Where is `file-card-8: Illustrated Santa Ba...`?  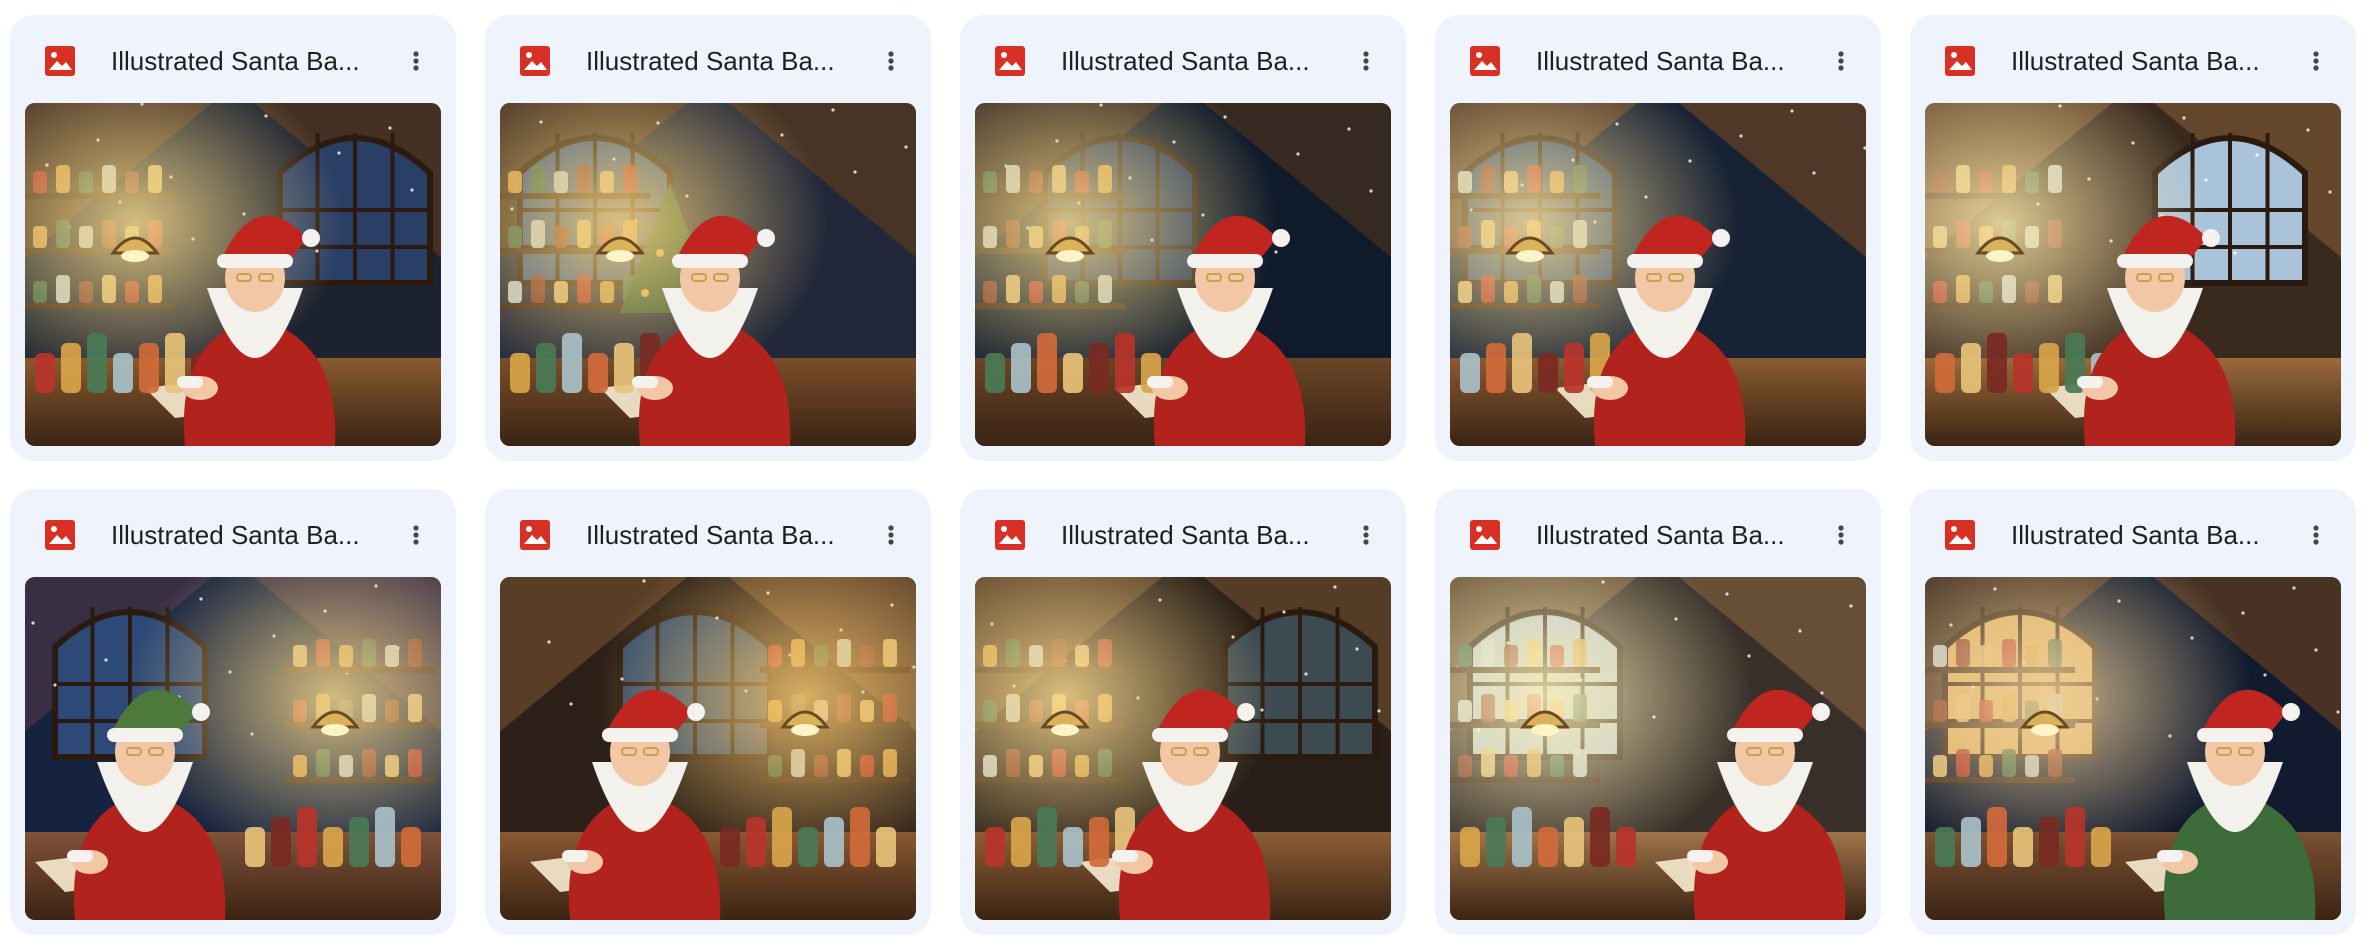
file-card-8: Illustrated Santa Ba... is located at coordinates (1183, 712).